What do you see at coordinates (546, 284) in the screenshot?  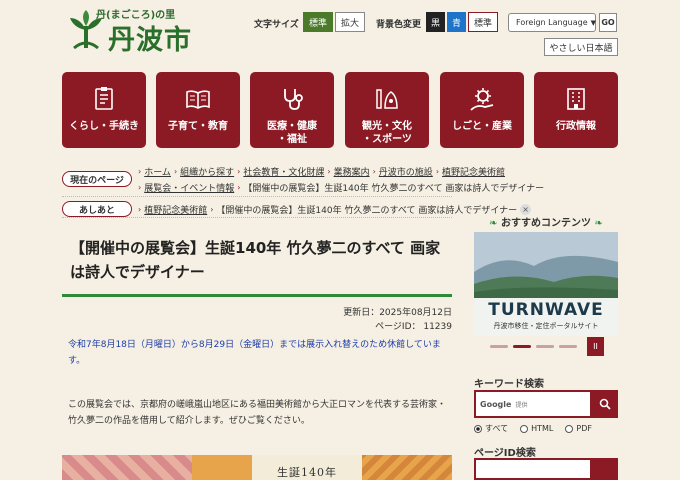 I see `turnwave-banner: TURNWAVE 丹波市移住・定住ポータルサイト` at bounding box center [546, 284].